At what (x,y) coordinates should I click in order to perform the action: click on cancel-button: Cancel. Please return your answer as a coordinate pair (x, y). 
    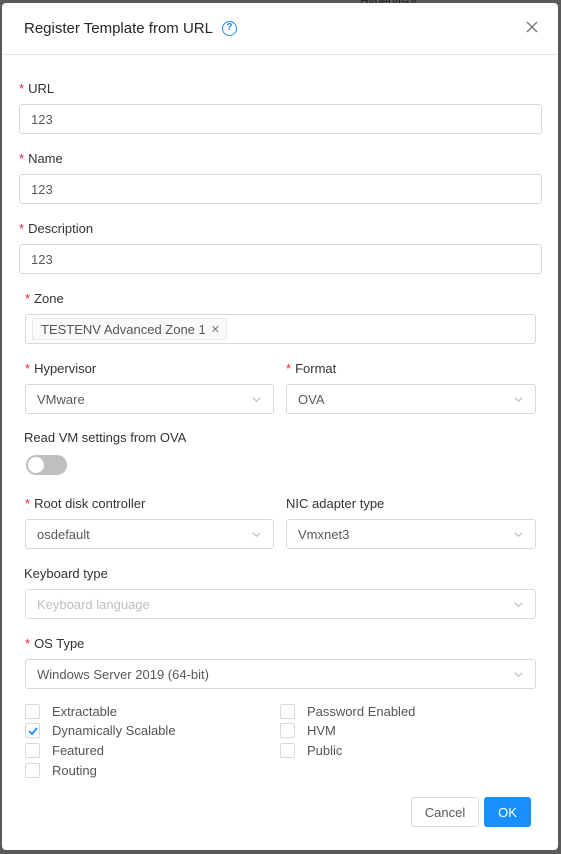
    Looking at the image, I should click on (445, 812).